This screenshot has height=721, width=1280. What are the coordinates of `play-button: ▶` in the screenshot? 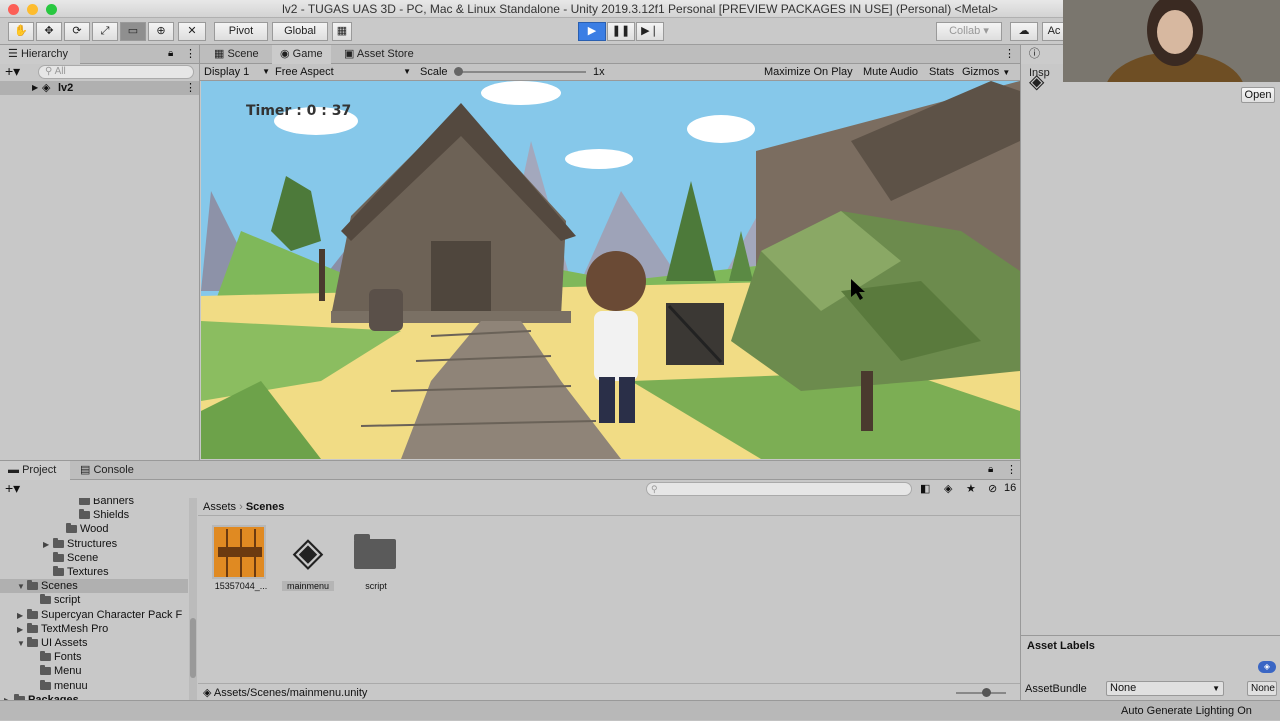 It's located at (592, 31).